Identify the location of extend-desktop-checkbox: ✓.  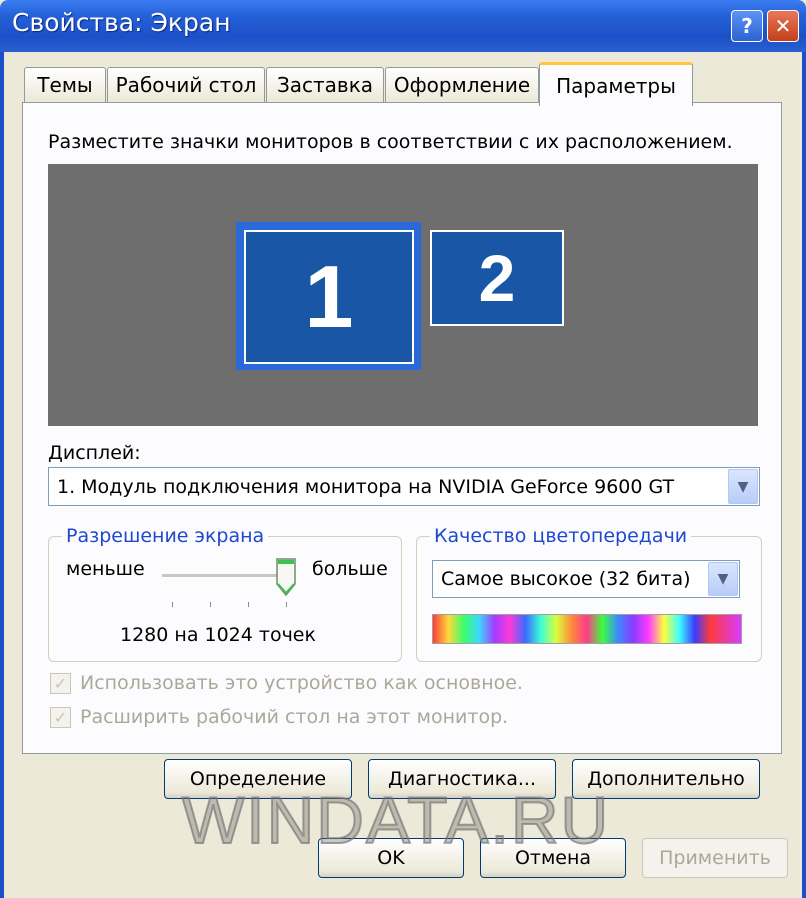
(60, 717).